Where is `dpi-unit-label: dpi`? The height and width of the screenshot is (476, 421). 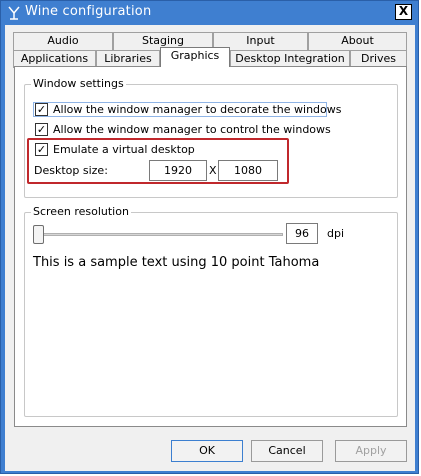
dpi-unit-label: dpi is located at coordinates (336, 233).